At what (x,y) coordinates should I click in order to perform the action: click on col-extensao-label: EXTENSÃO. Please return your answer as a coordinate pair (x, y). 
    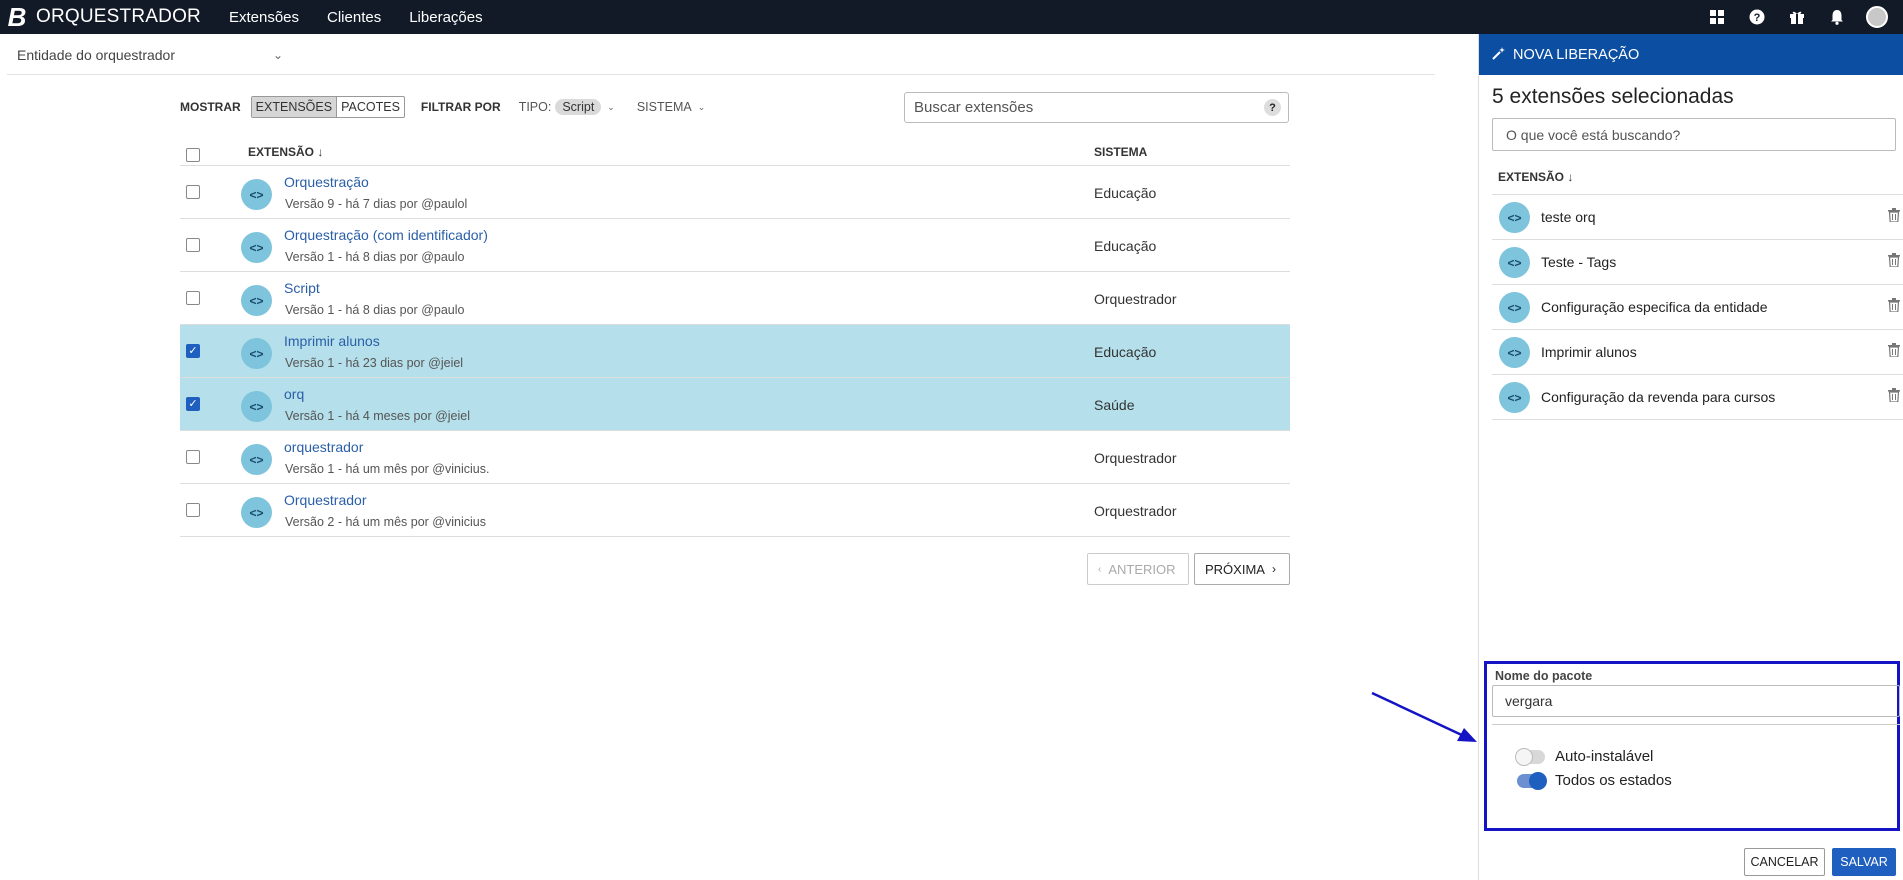
    Looking at the image, I should click on (281, 151).